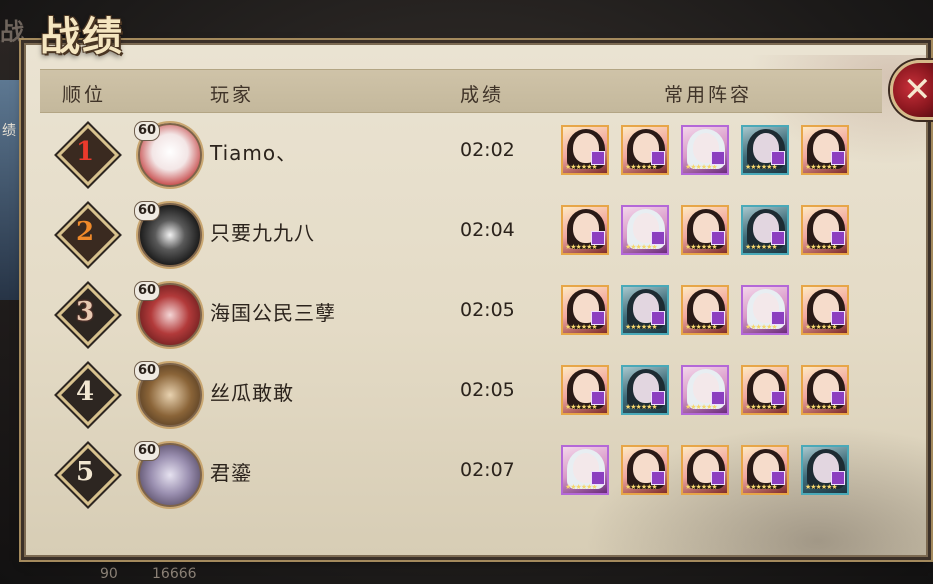 This screenshot has width=933, height=584. What do you see at coordinates (85, 232) in the screenshot?
I see `rank-number: 2` at bounding box center [85, 232].